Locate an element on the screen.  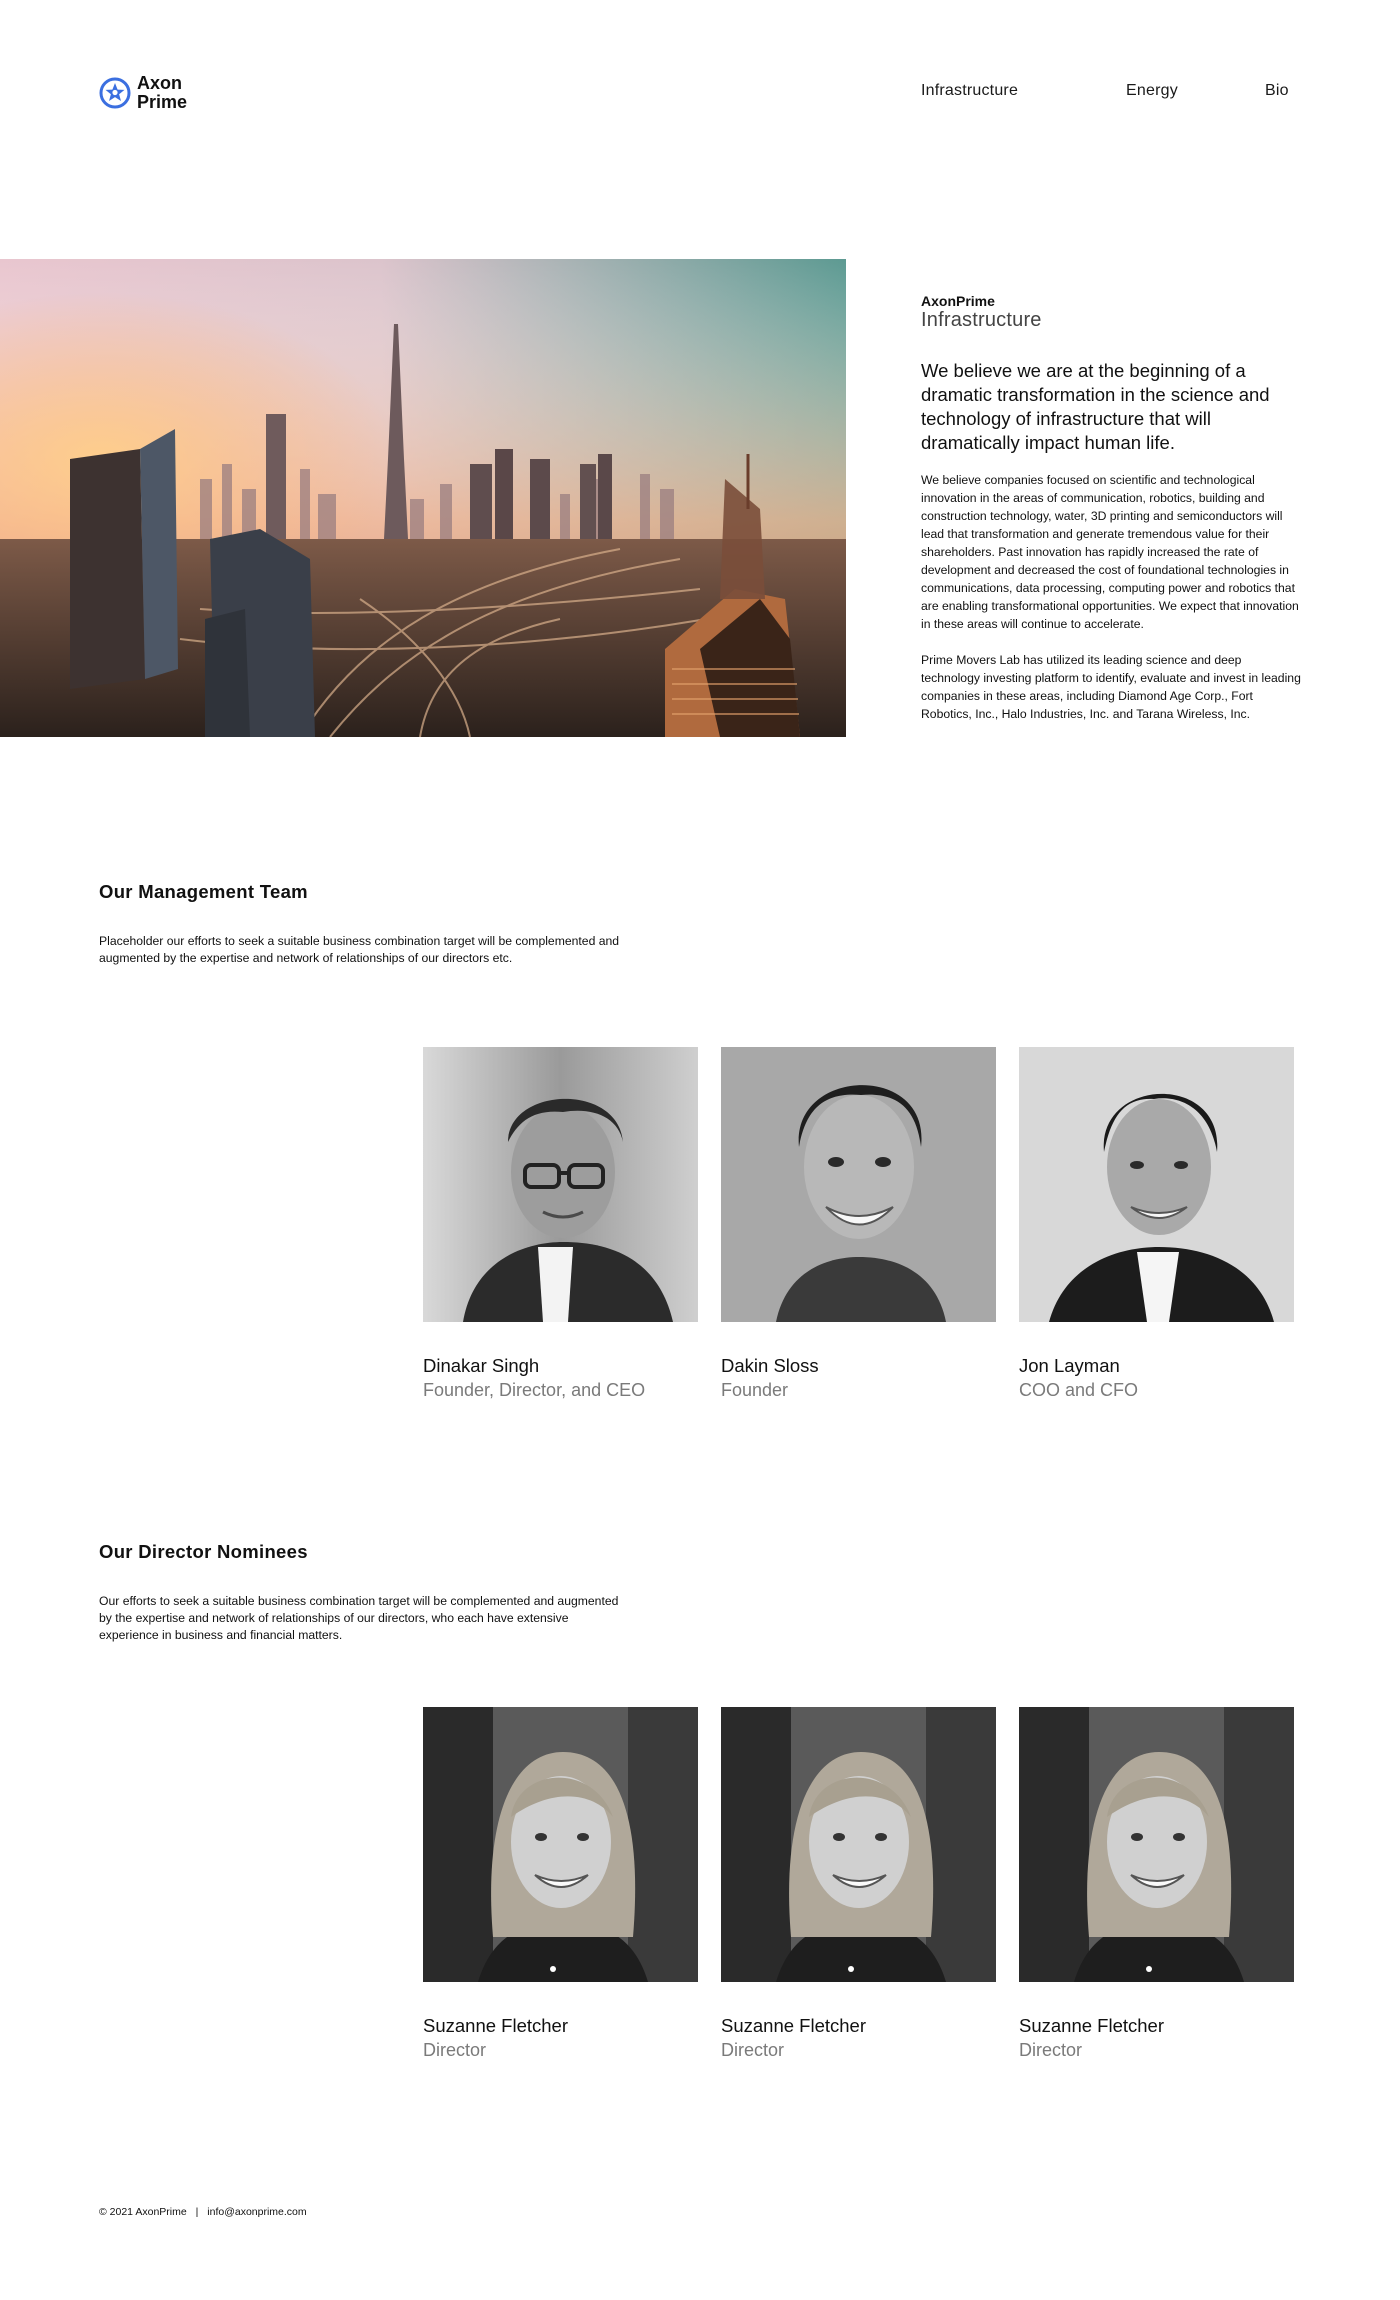
nav-bio-link: Bio is located at coordinates (1277, 91).